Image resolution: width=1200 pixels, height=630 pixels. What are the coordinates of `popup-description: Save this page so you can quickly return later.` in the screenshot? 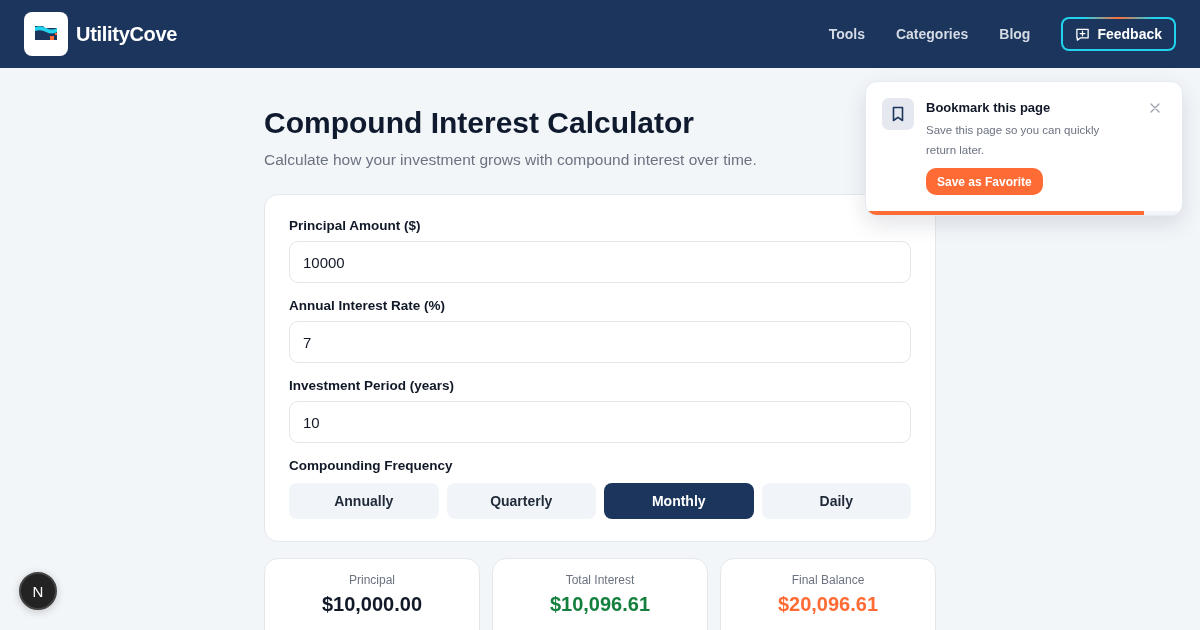 It's located at (1013, 140).